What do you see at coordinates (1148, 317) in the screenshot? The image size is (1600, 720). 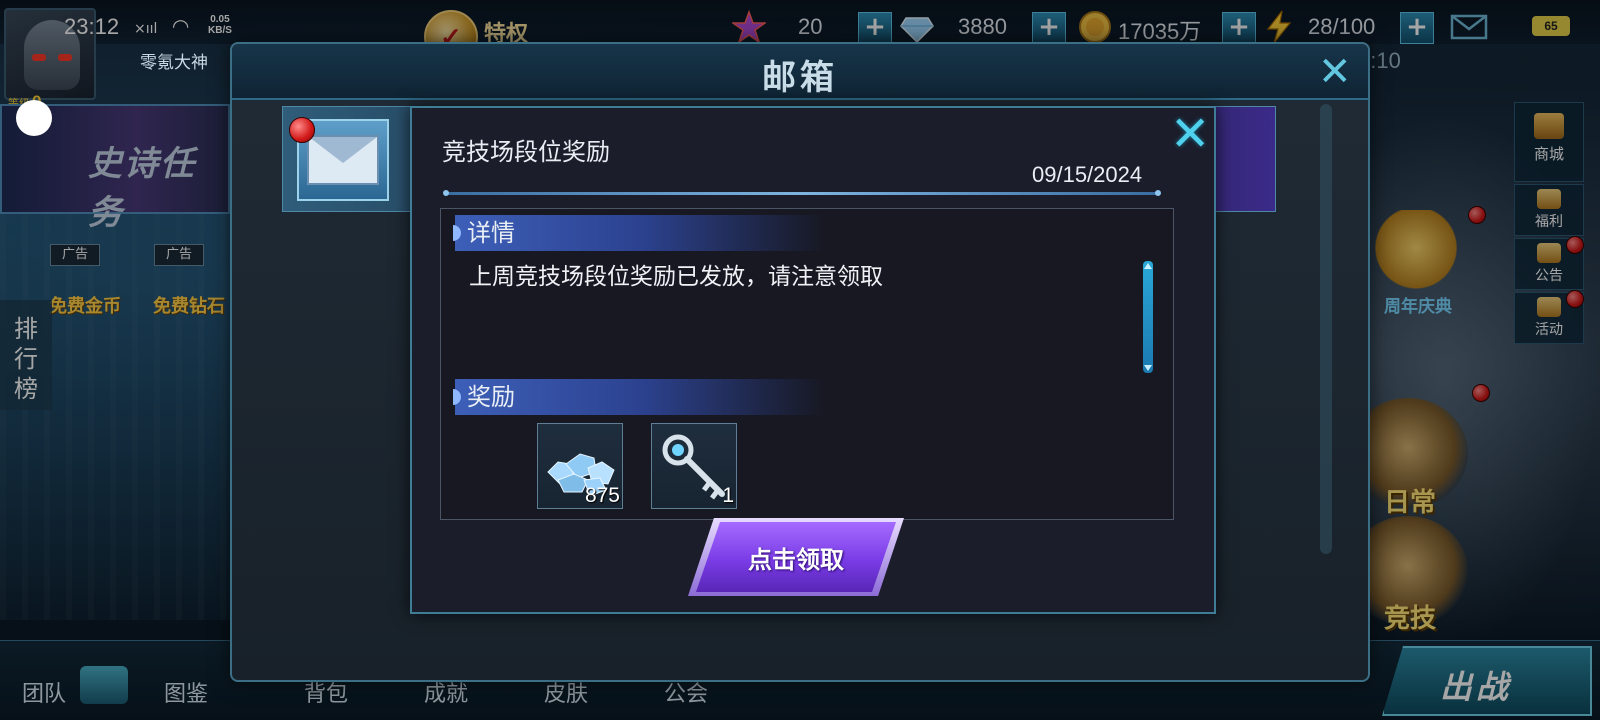 I see `mail-body-scrollbar` at bounding box center [1148, 317].